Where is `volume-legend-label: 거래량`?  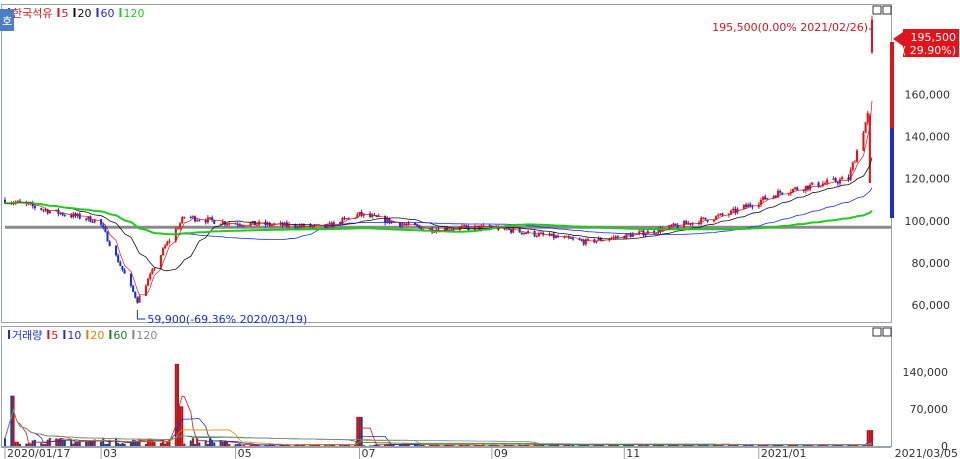 volume-legend-label: 거래량 is located at coordinates (27, 335).